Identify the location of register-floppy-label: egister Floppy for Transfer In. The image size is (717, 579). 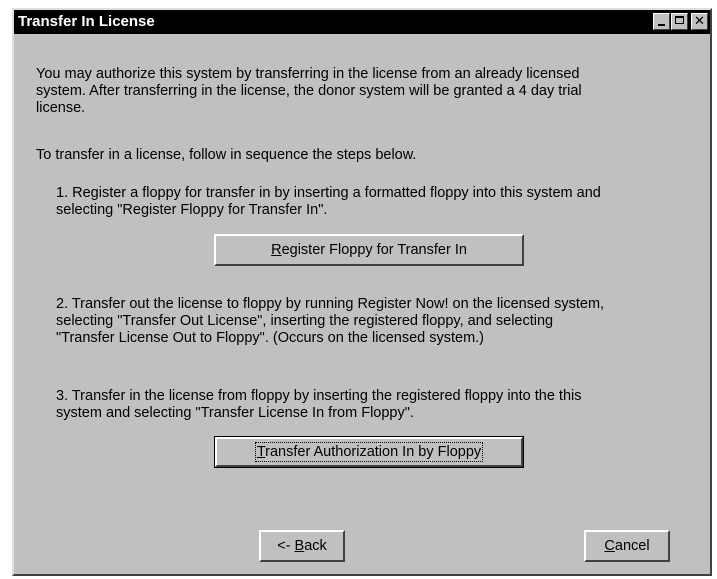
(374, 250).